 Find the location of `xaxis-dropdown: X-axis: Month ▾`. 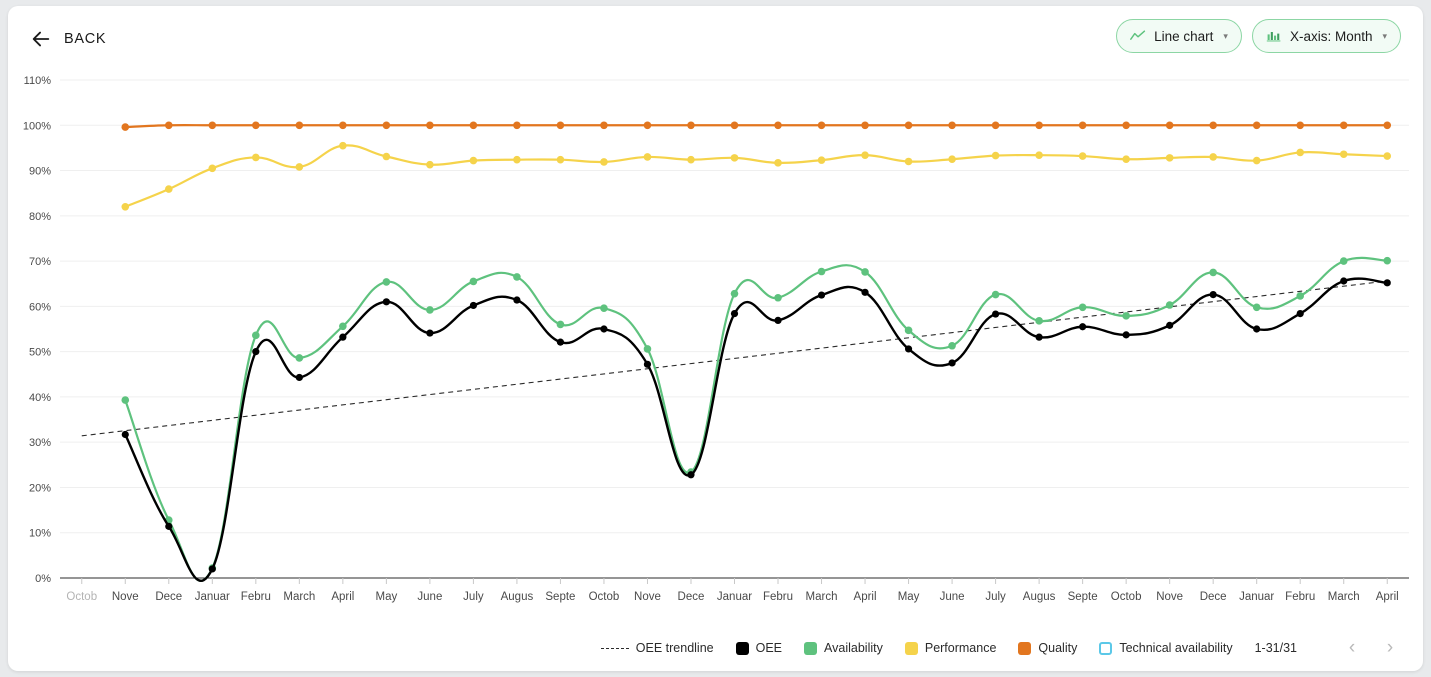

xaxis-dropdown: X-axis: Month ▾ is located at coordinates (1326, 36).